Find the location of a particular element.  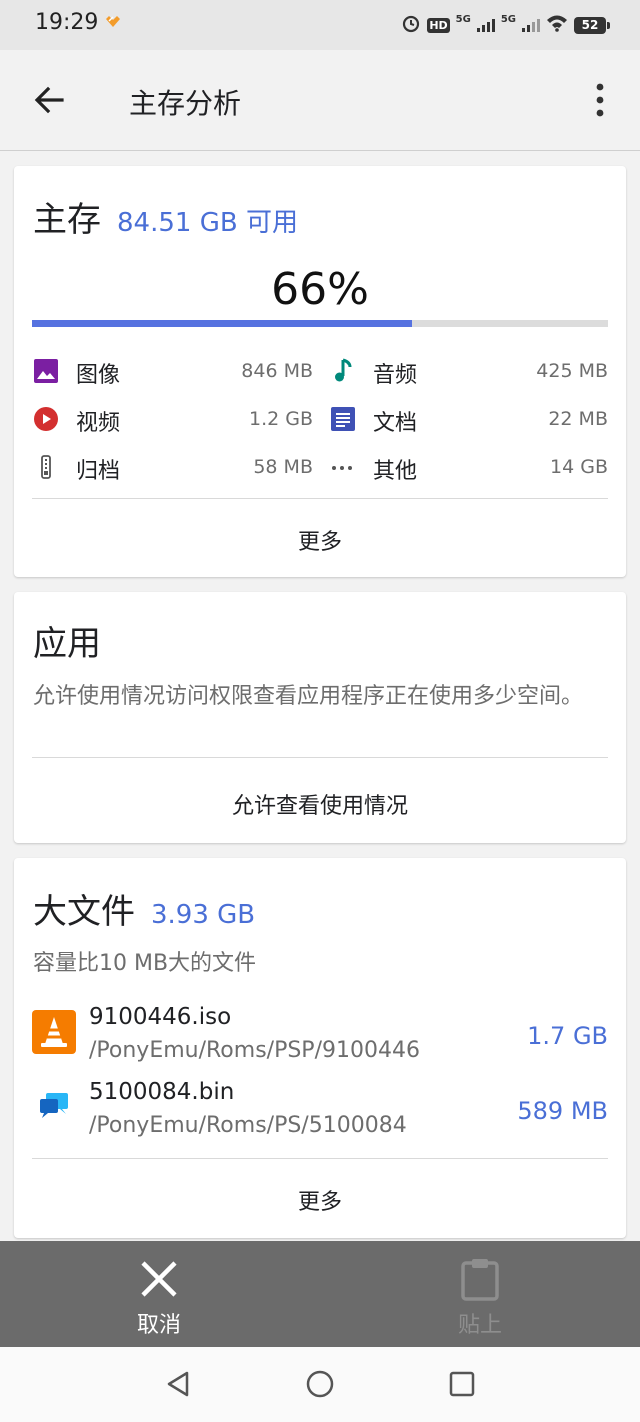

file-path: /PonyEmu/Roms/PSP/9100446 is located at coordinates (254, 1050).